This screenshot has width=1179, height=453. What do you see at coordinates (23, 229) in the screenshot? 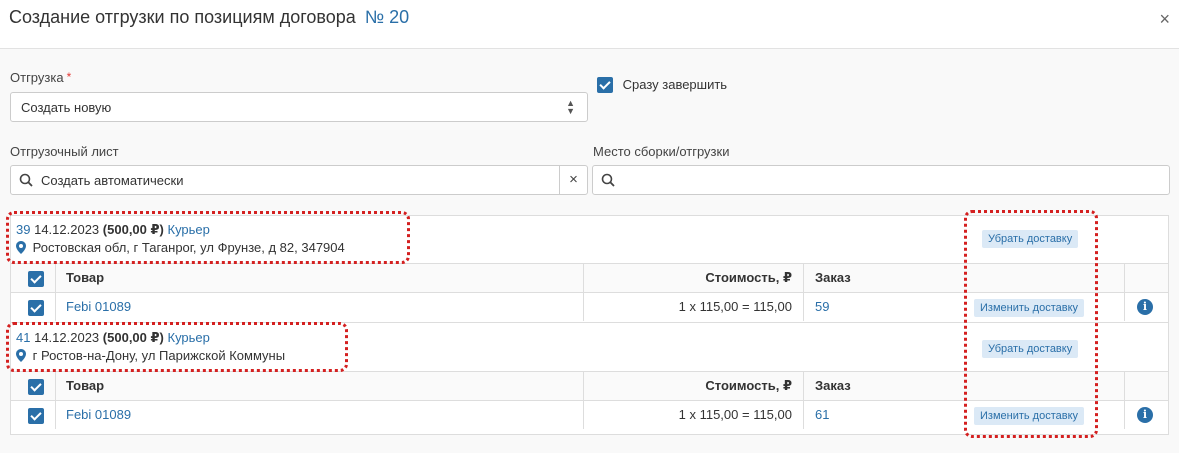
I see `delivery-id-link: 39` at bounding box center [23, 229].